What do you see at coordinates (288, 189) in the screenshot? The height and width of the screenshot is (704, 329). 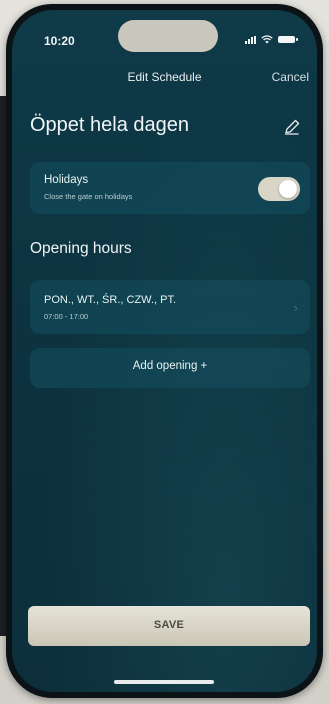 I see `toggle-knob` at bounding box center [288, 189].